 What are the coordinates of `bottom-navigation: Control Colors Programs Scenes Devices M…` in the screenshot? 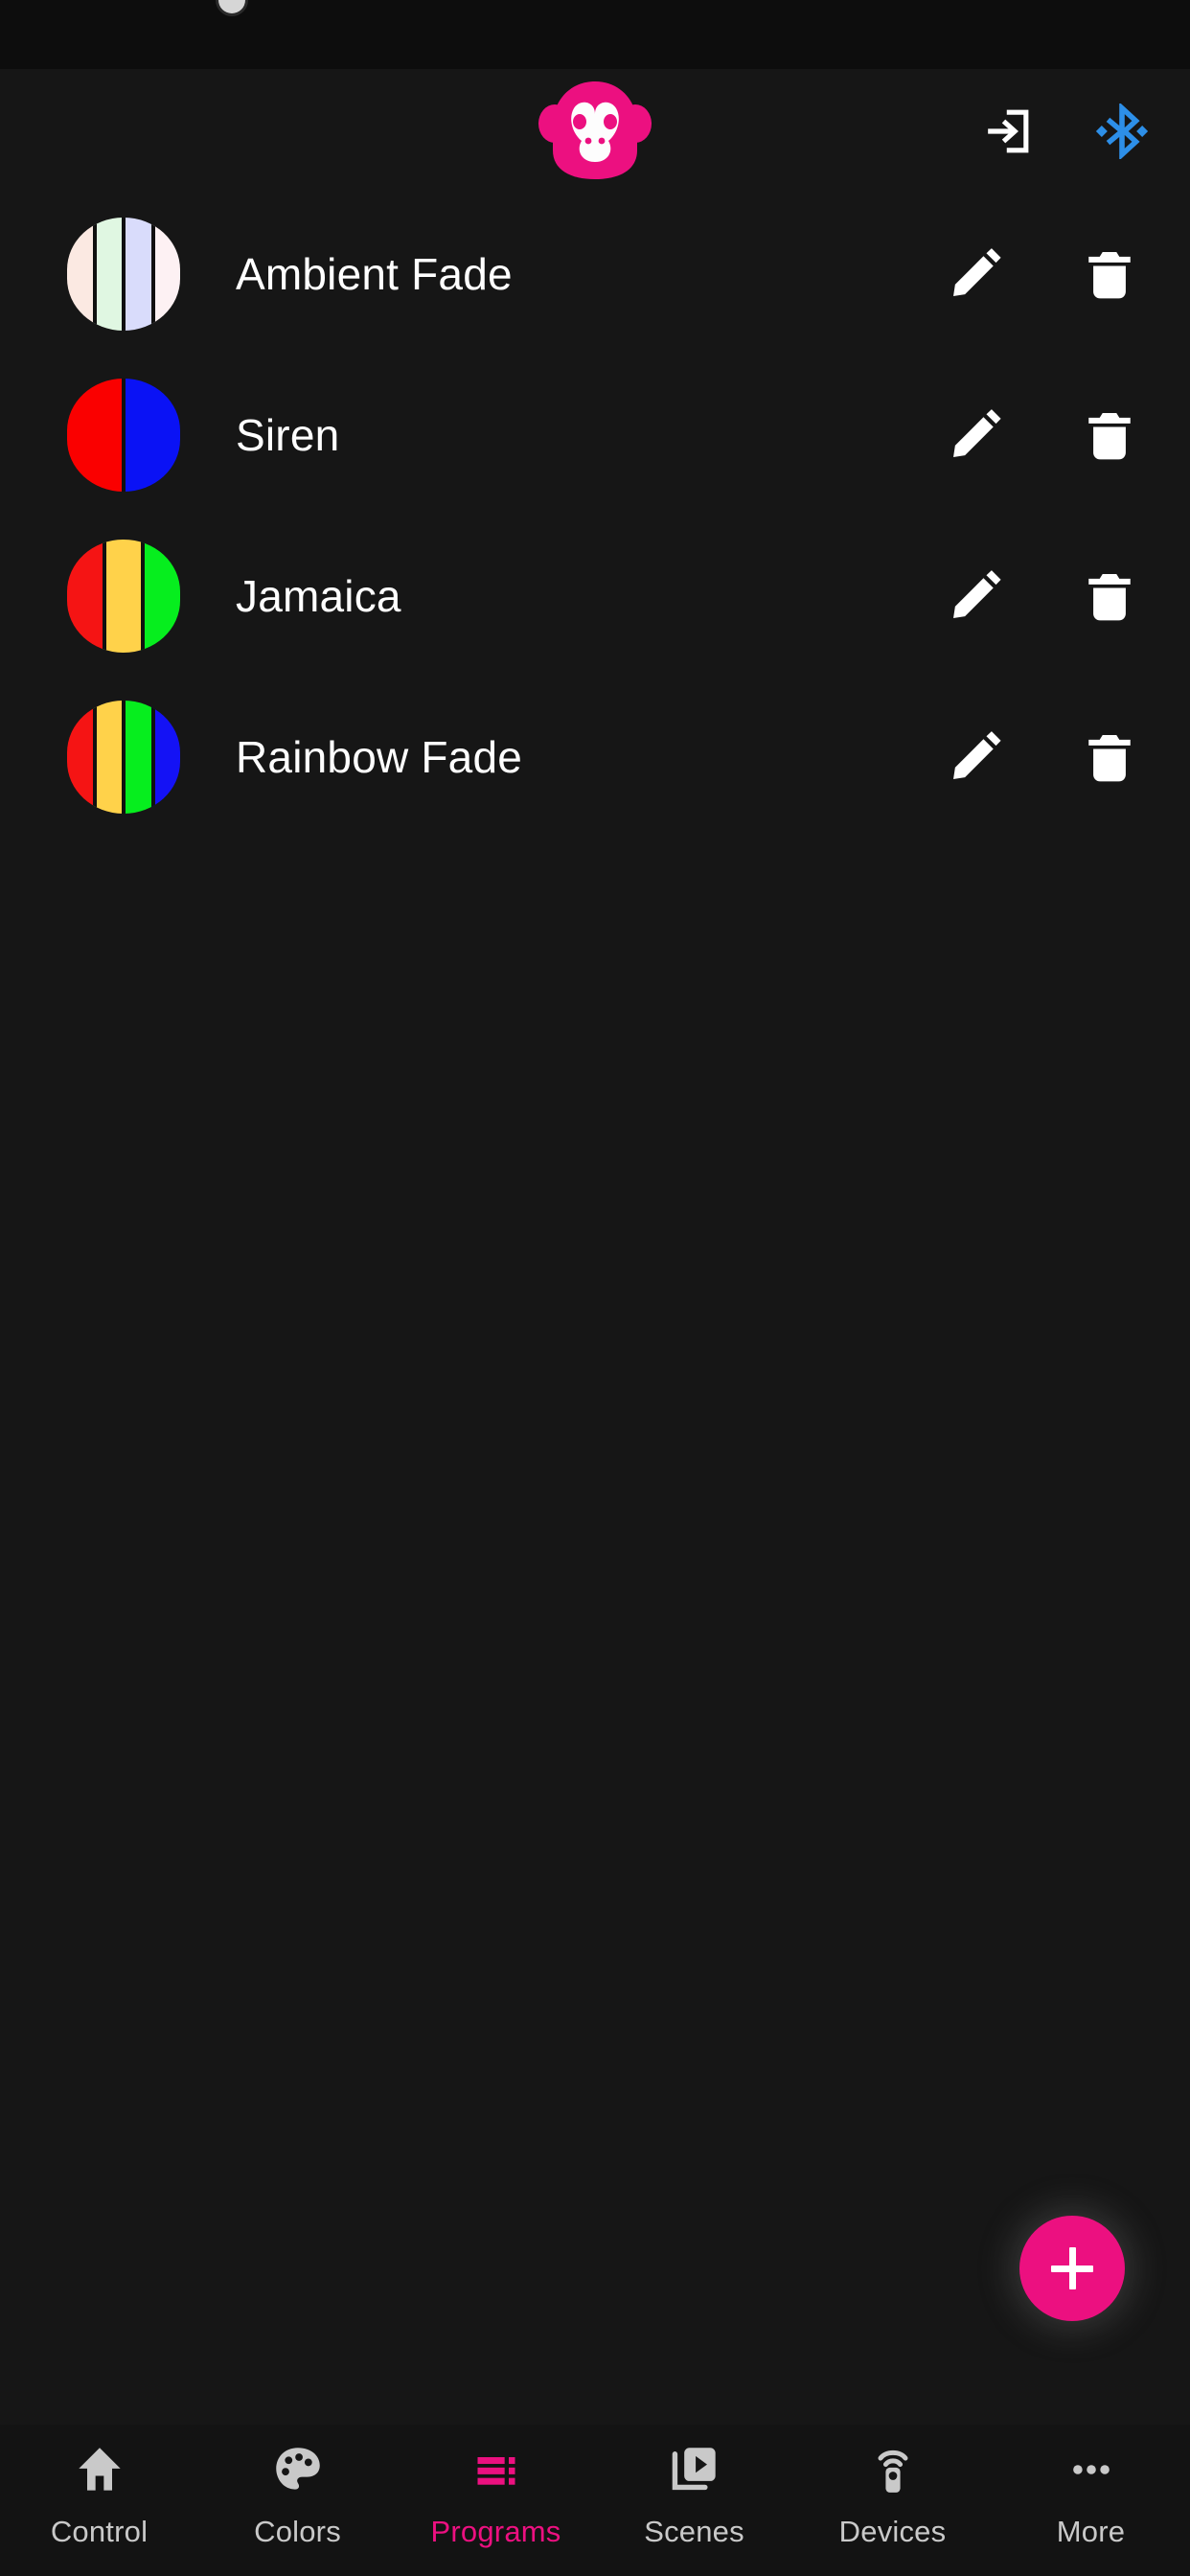 It's located at (595, 2500).